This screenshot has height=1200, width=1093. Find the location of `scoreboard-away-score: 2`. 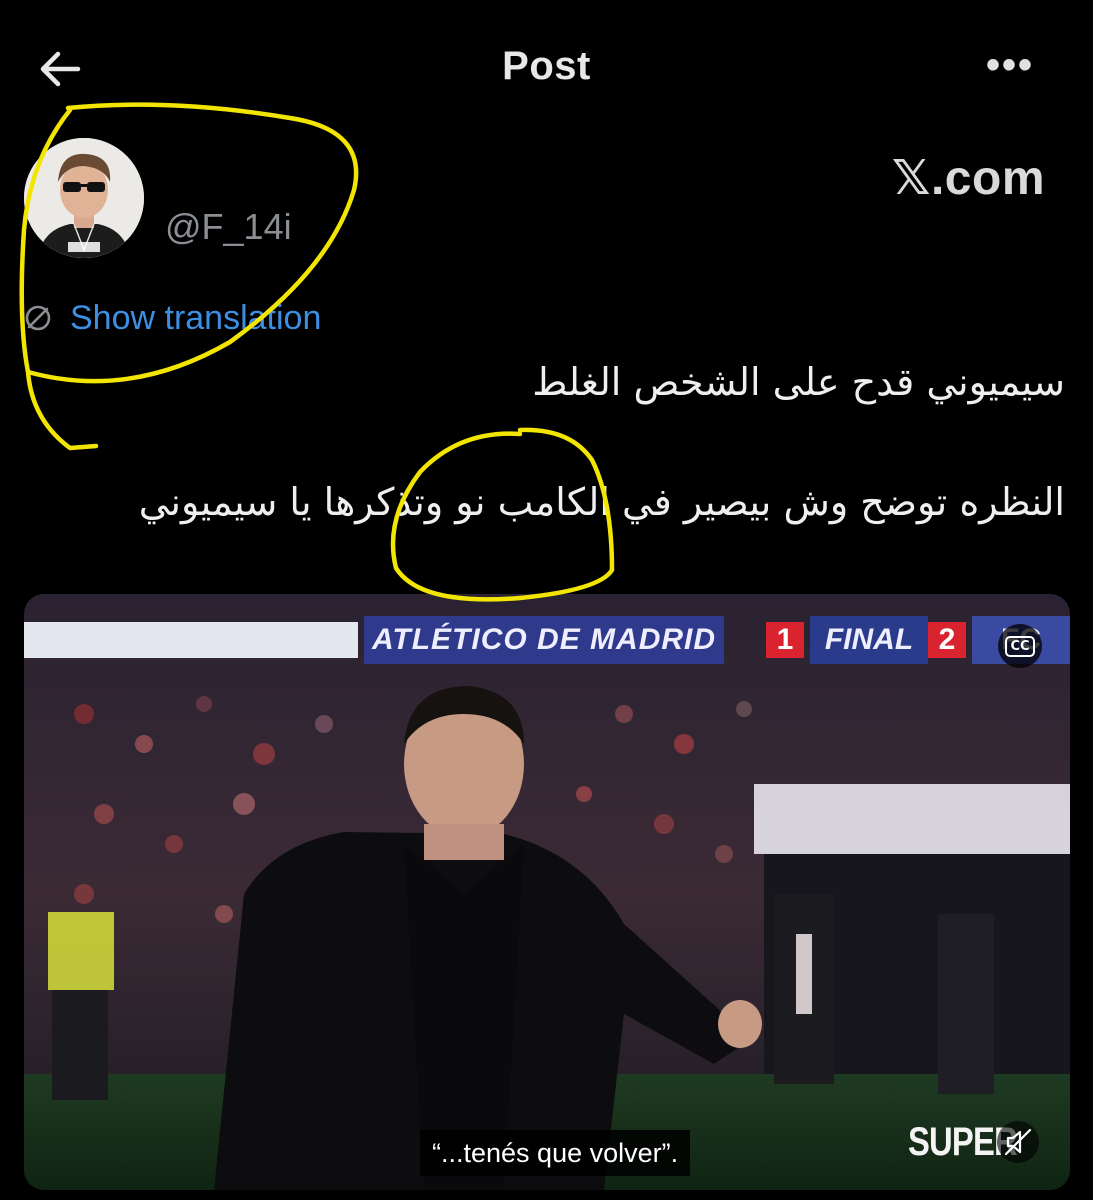

scoreboard-away-score: 2 is located at coordinates (947, 640).